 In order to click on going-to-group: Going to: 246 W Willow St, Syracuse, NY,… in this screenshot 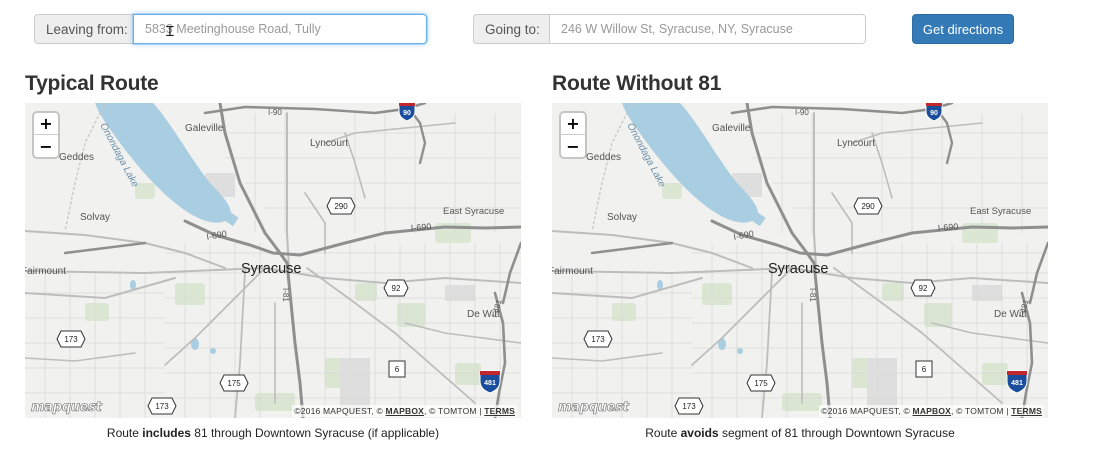, I will do `click(669, 29)`.